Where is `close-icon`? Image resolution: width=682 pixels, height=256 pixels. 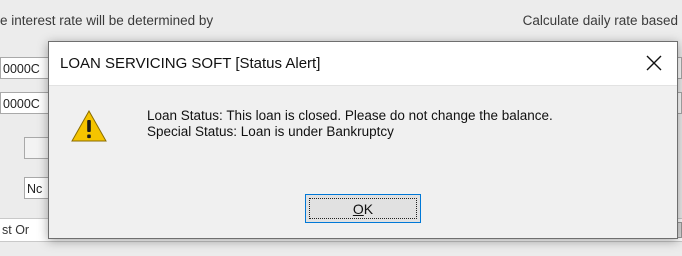 close-icon is located at coordinates (654, 63).